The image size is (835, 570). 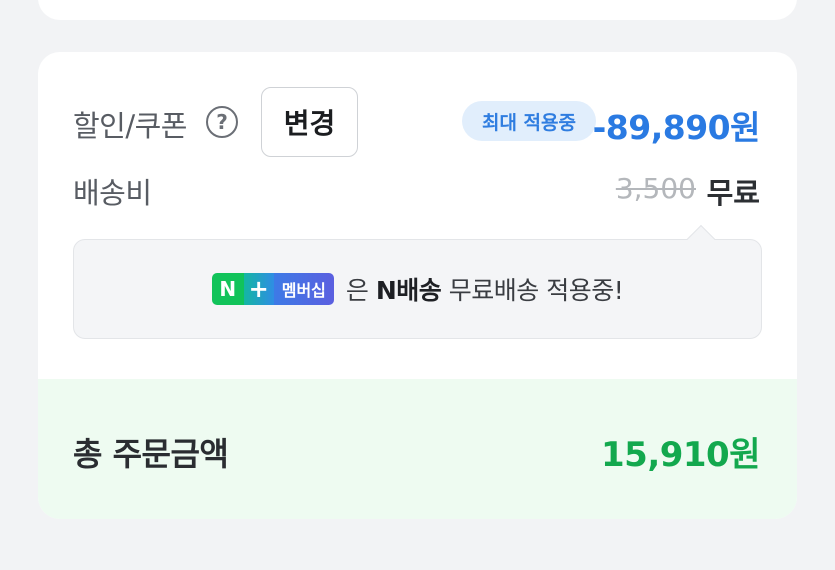 What do you see at coordinates (112, 193) in the screenshot?
I see `shipping-label: 배송비` at bounding box center [112, 193].